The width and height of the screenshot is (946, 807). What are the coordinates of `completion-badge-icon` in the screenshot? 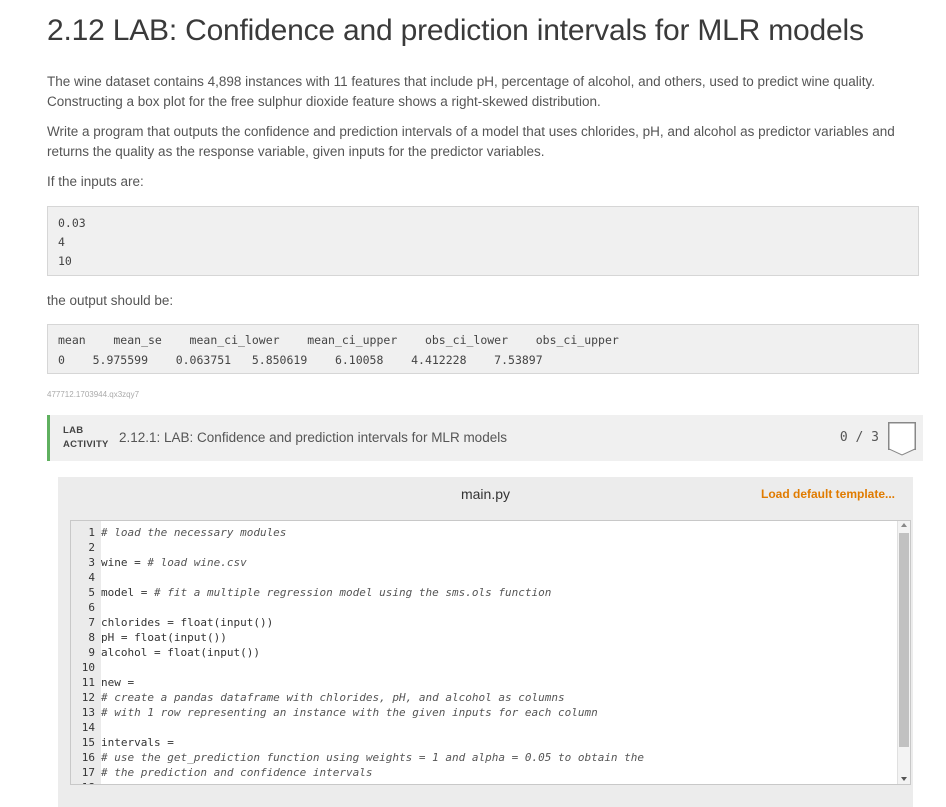 It's located at (902, 439).